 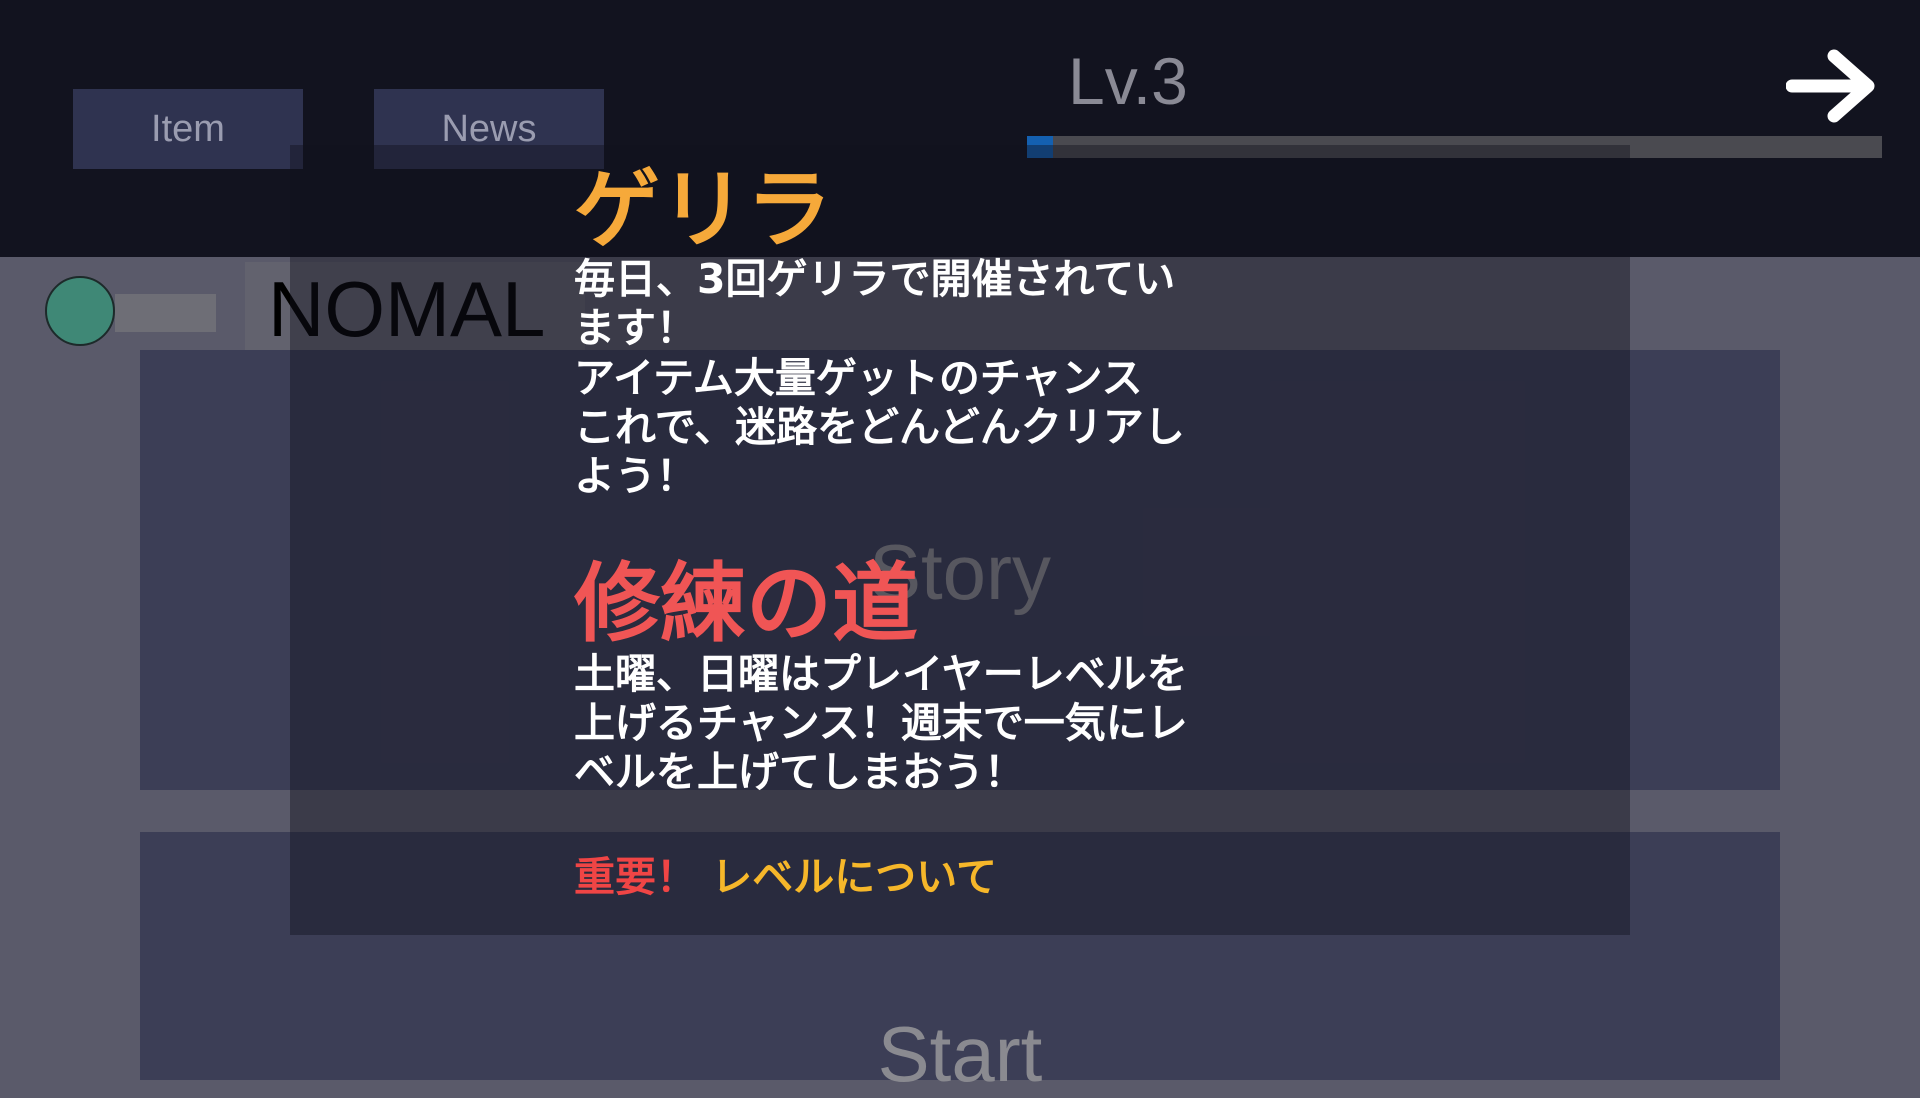 I want to click on guerrilla-event-title: ゲリラ, so click(x=703, y=210).